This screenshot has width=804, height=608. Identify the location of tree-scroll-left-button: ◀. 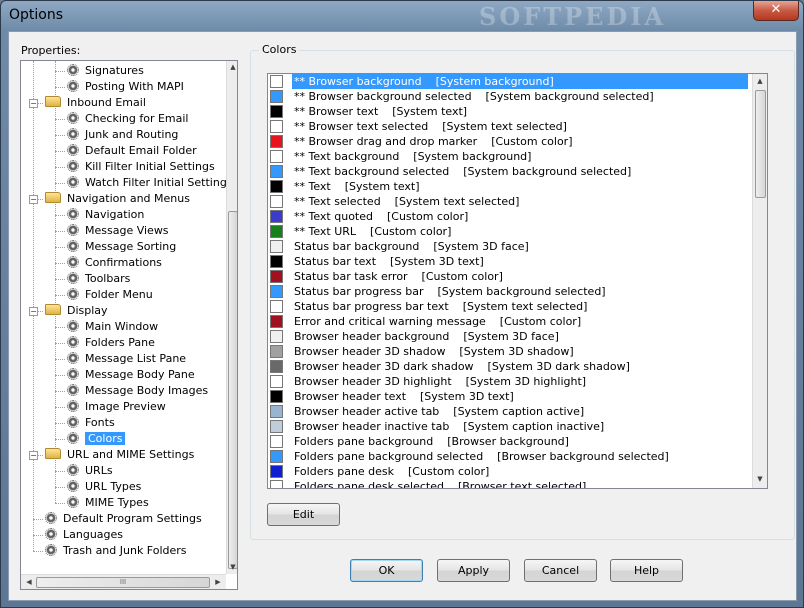
(29, 582).